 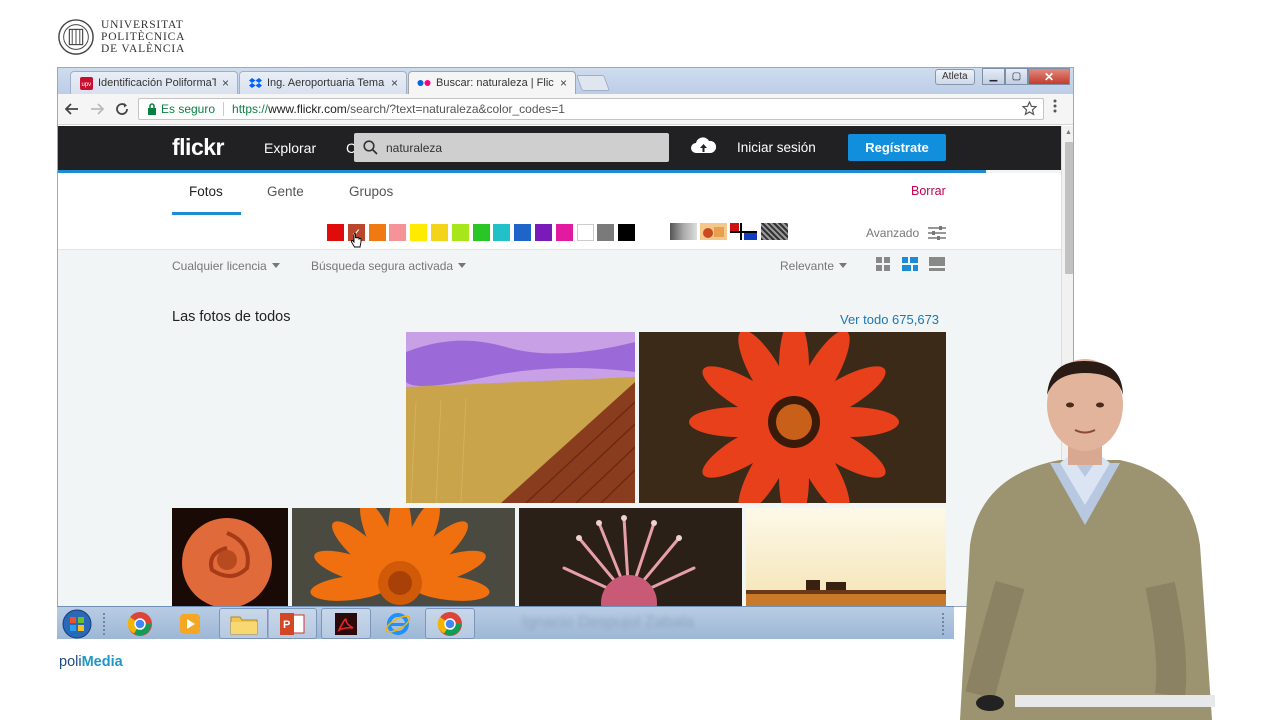 I want to click on university-line-2: POLITÈCNICA, so click(x=143, y=37).